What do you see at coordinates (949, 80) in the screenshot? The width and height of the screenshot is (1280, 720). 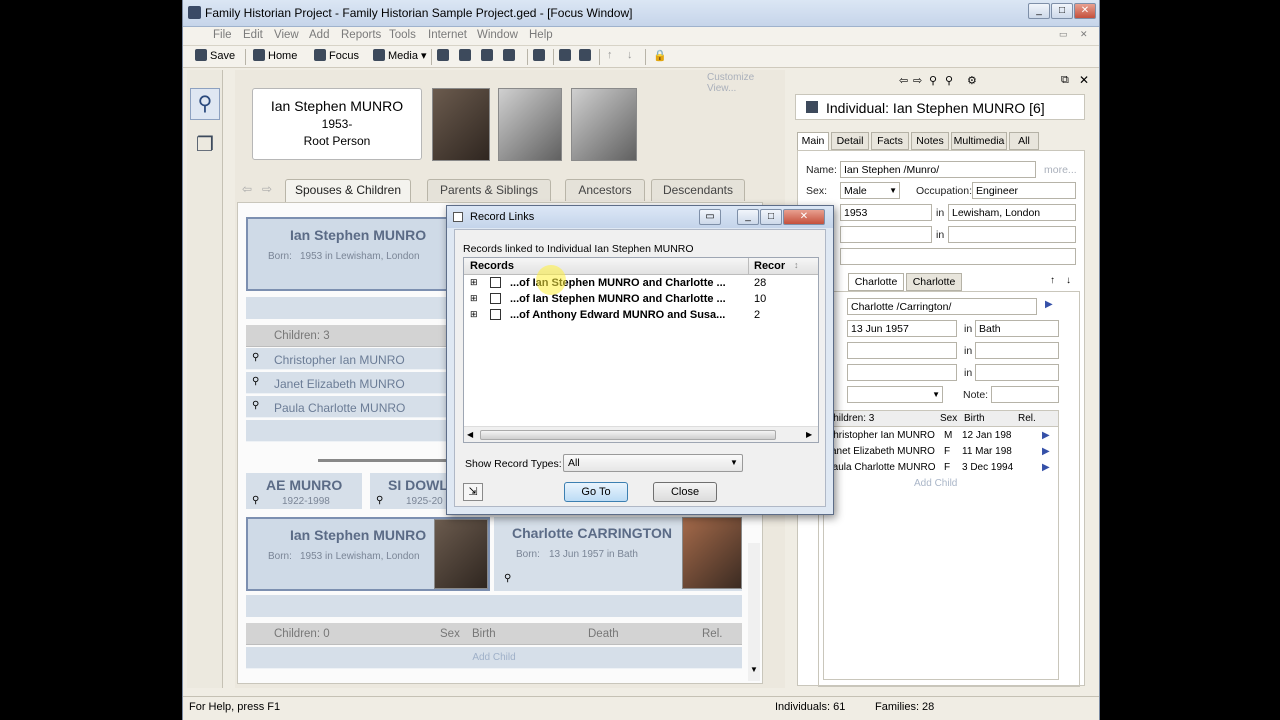 I see `find-icon: ⚲` at bounding box center [949, 80].